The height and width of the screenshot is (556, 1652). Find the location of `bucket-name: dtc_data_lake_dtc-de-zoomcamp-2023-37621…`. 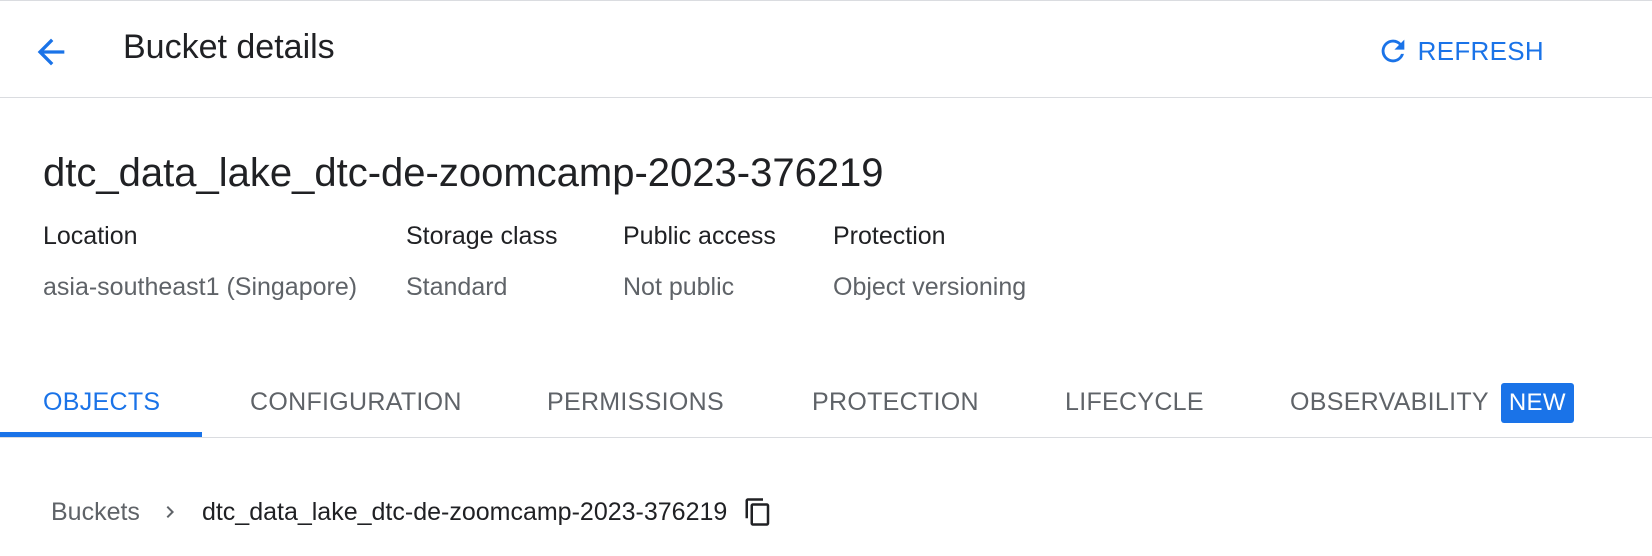

bucket-name: dtc_data_lake_dtc-de-zoomcamp-2023-37621… is located at coordinates (463, 173).